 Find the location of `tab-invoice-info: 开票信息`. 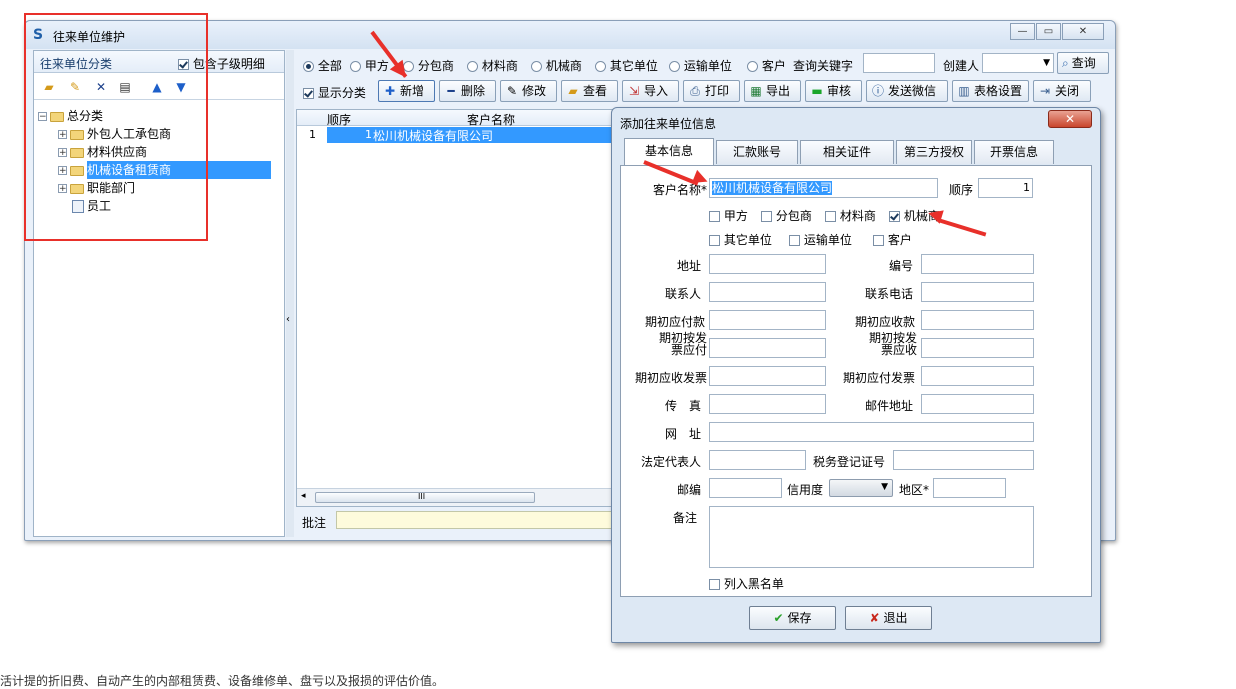

tab-invoice-info: 开票信息 is located at coordinates (1014, 152).